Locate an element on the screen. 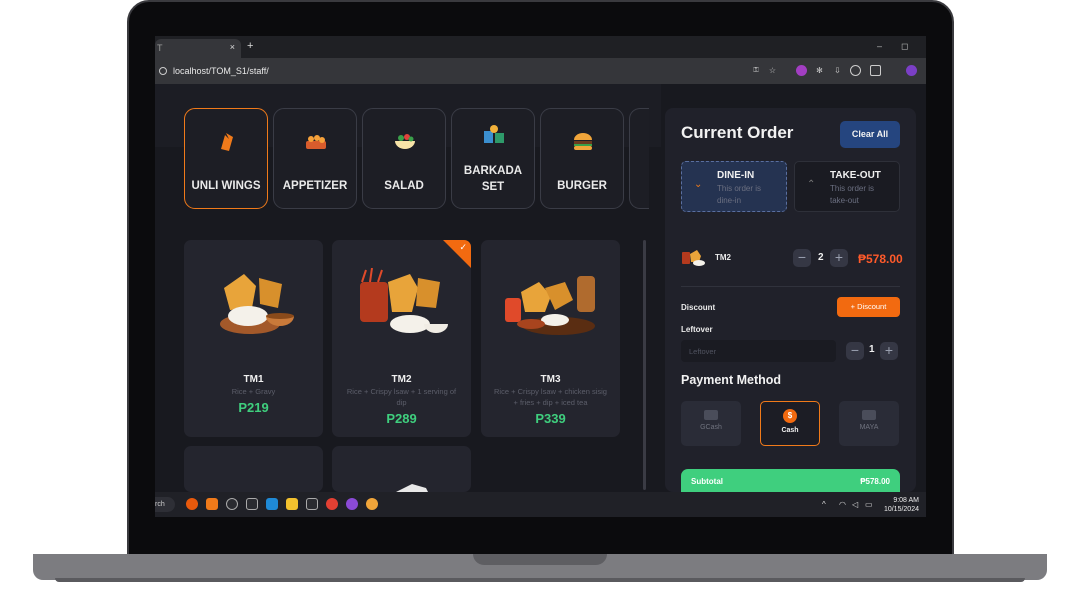  decrease-qty-button: − is located at coordinates (802, 258).